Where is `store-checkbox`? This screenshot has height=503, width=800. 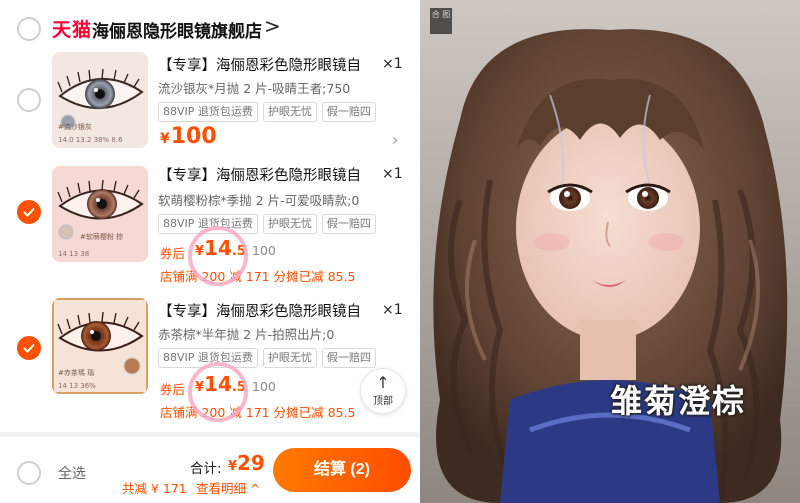 store-checkbox is located at coordinates (29, 29).